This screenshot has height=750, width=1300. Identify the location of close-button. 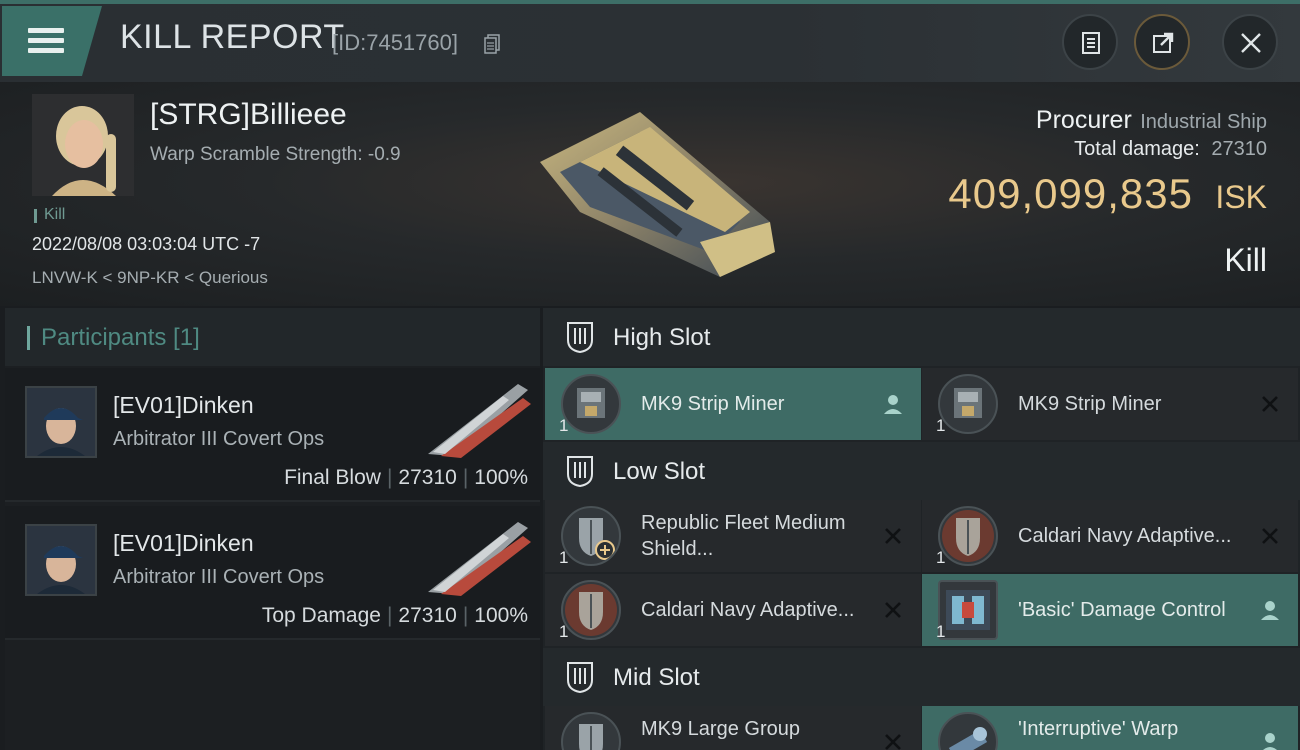
(1250, 42).